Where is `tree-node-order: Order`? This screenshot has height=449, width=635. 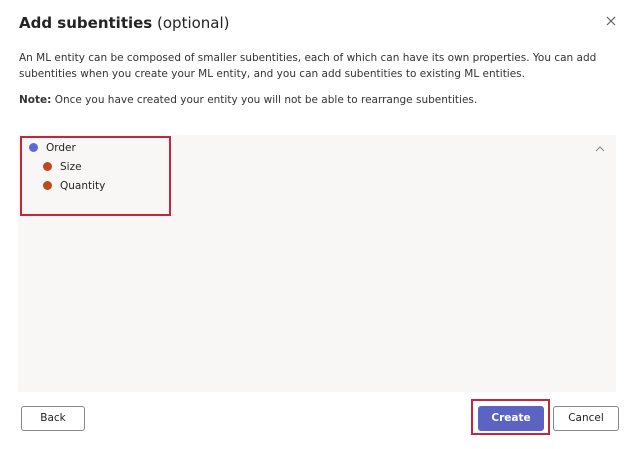
tree-node-order: Order is located at coordinates (61, 148).